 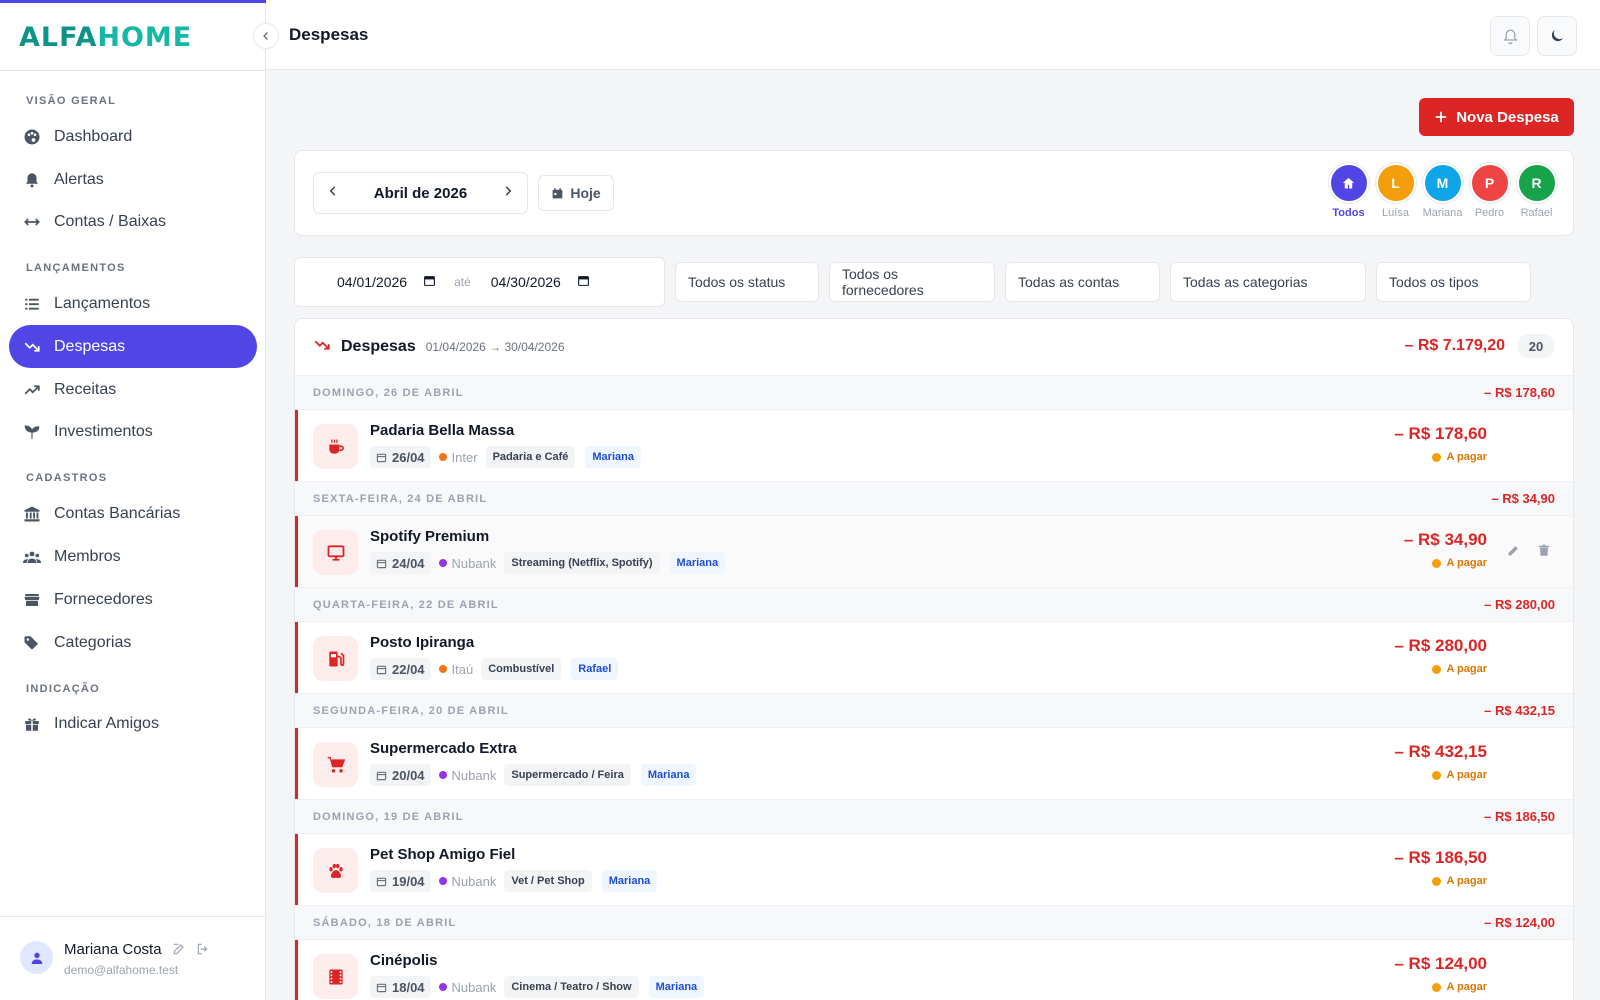 I want to click on edit-icon, so click(x=1513, y=553).